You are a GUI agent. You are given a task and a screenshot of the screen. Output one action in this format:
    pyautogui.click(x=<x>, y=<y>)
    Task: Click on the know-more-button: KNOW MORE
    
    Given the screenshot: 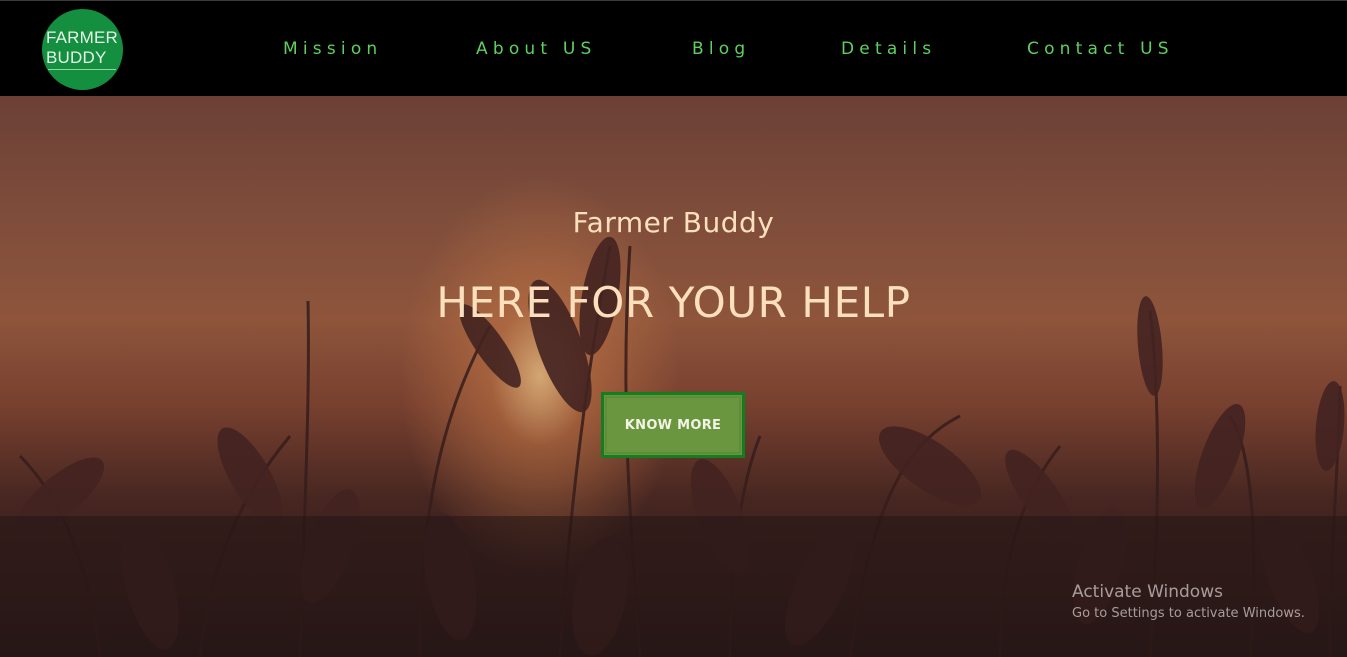 What is the action you would take?
    pyautogui.click(x=673, y=425)
    